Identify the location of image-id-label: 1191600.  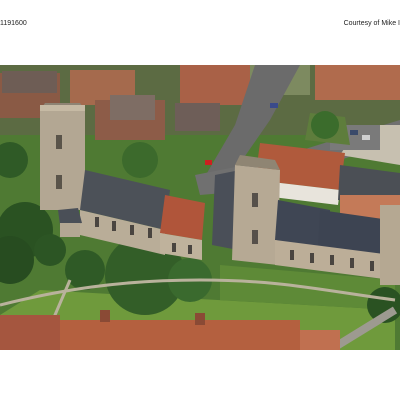
(13, 23).